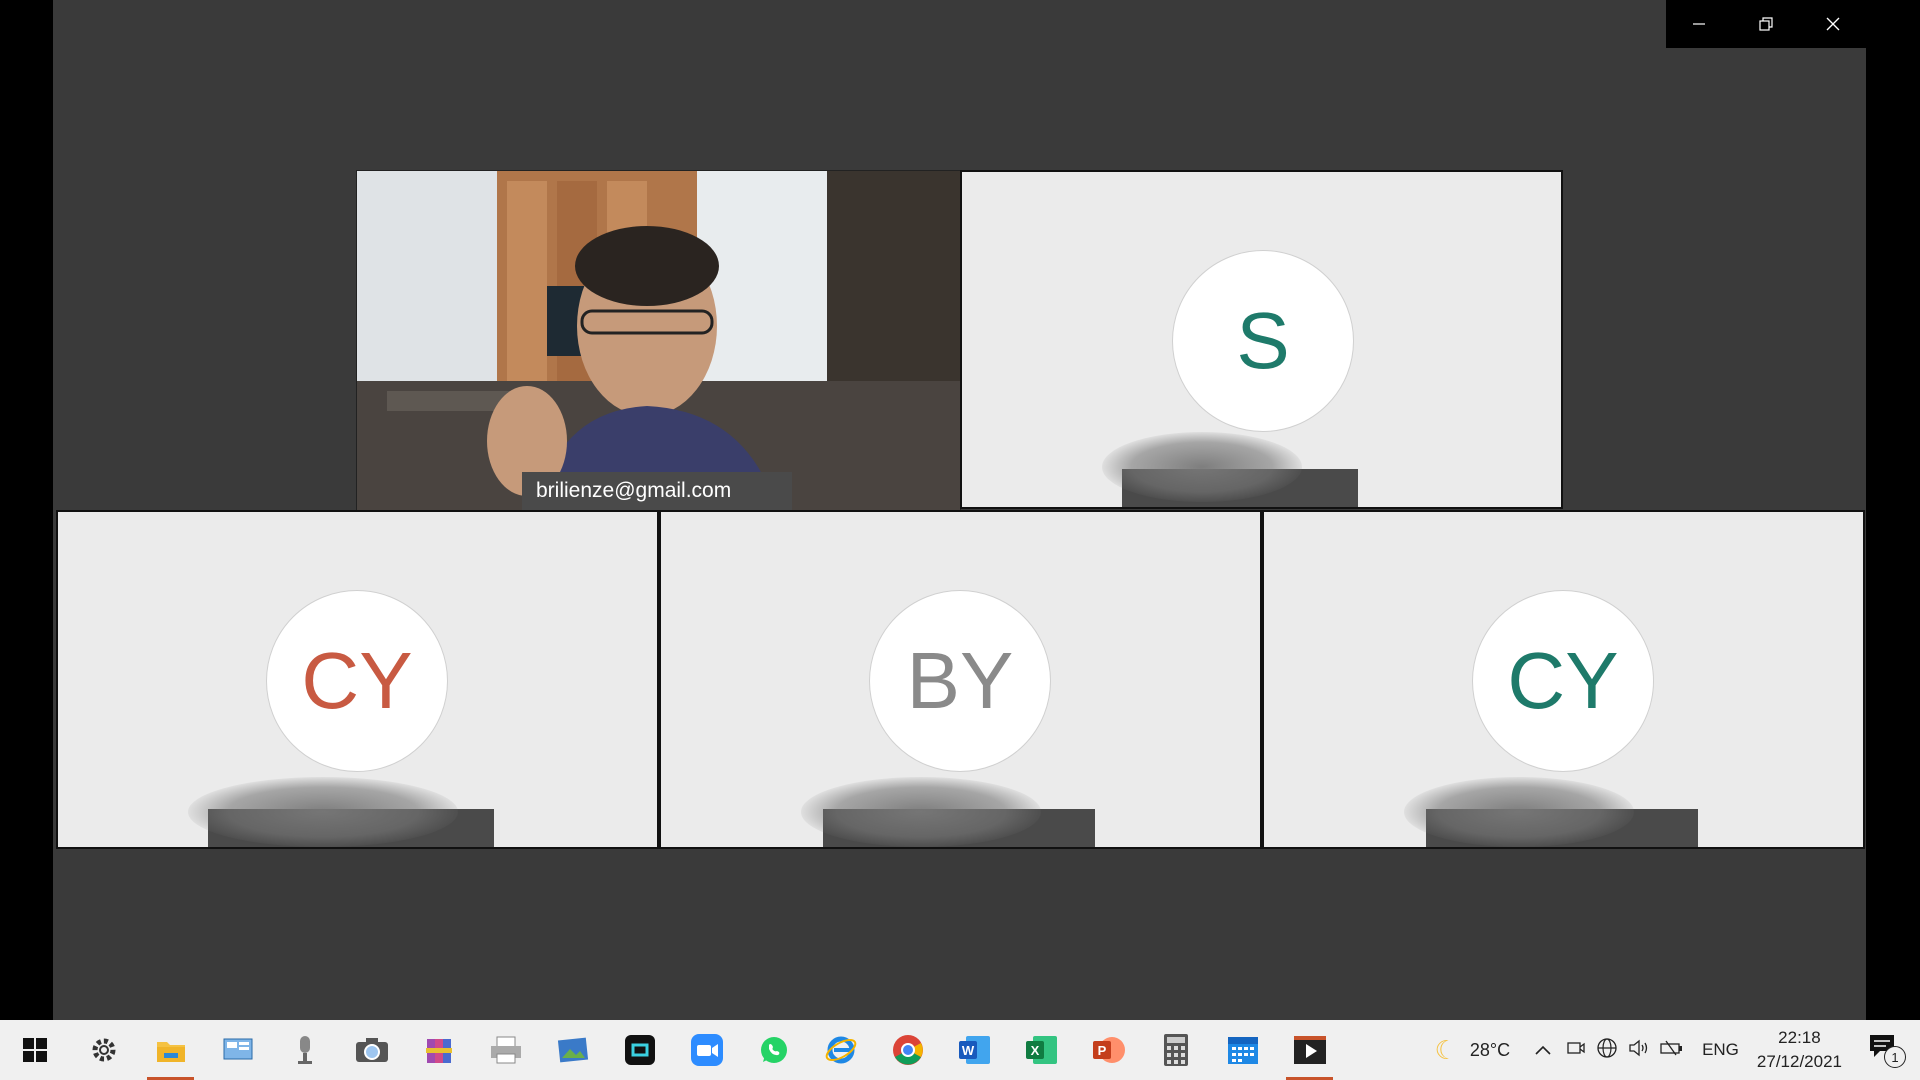  I want to click on clock: 22:18 27/12/2021, so click(1799, 1050).